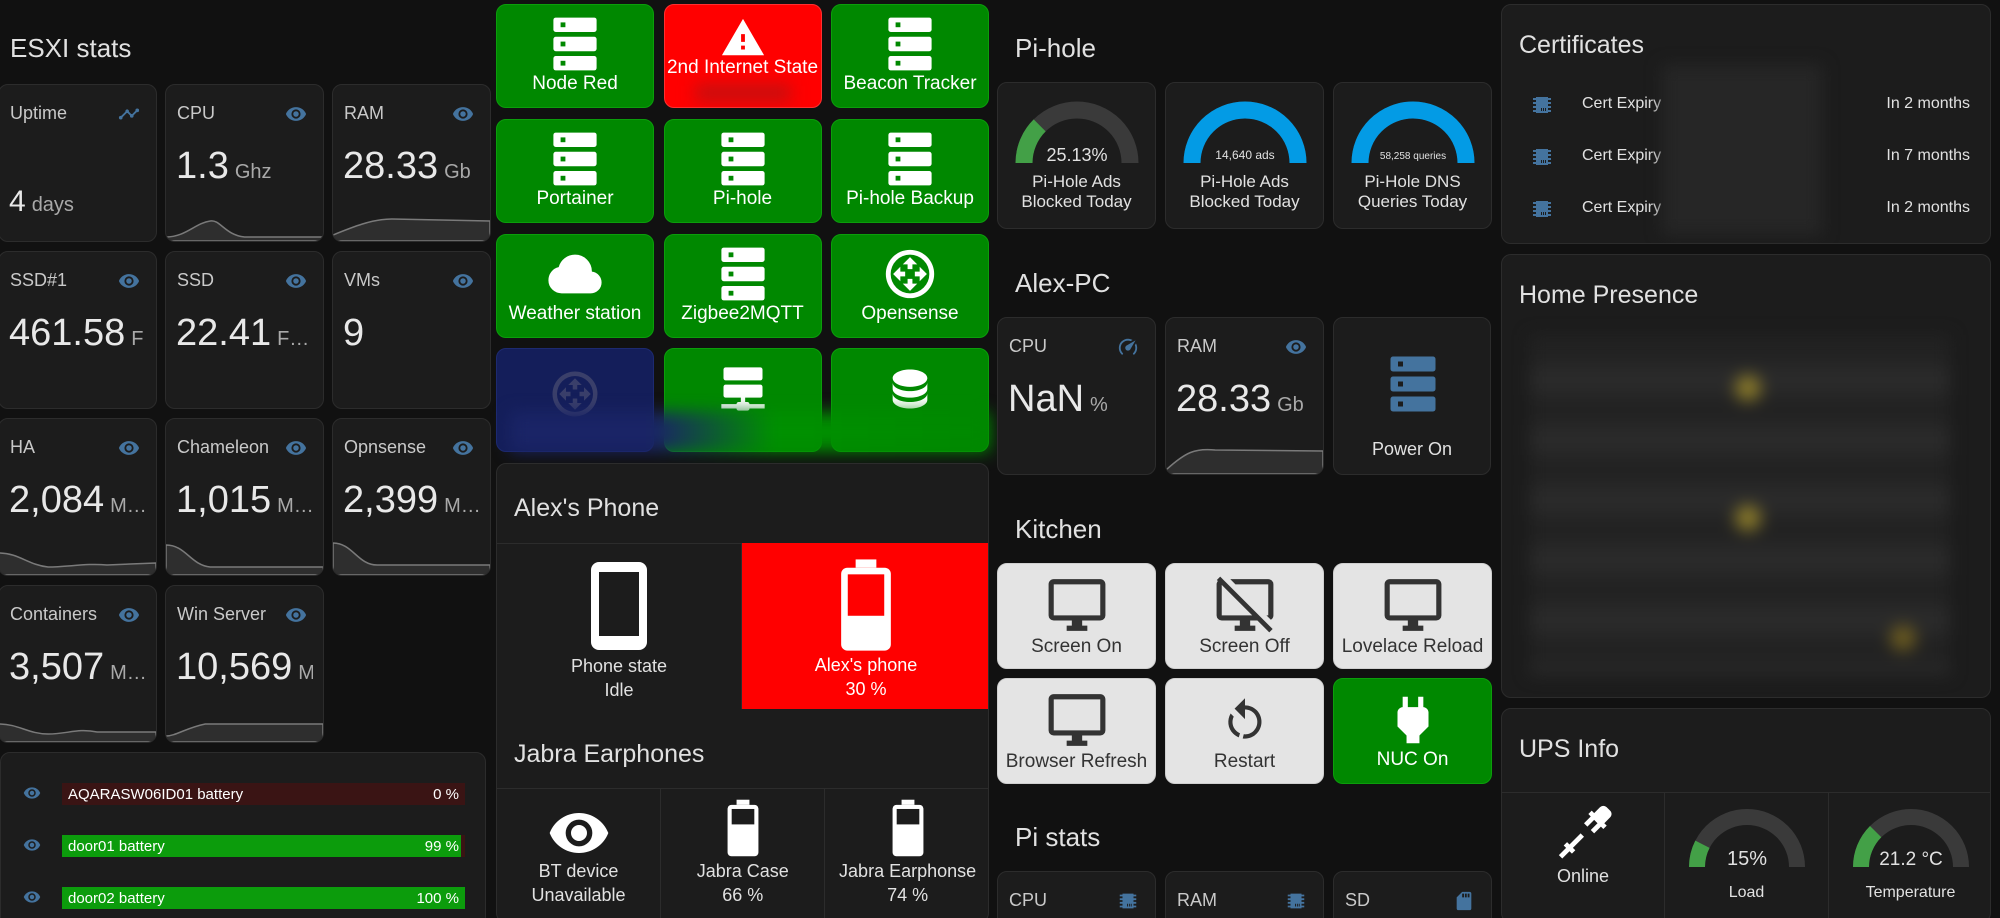 The width and height of the screenshot is (2000, 918). Describe the element at coordinates (1413, 132) in the screenshot. I see `gauge: 58,258 queries` at that location.